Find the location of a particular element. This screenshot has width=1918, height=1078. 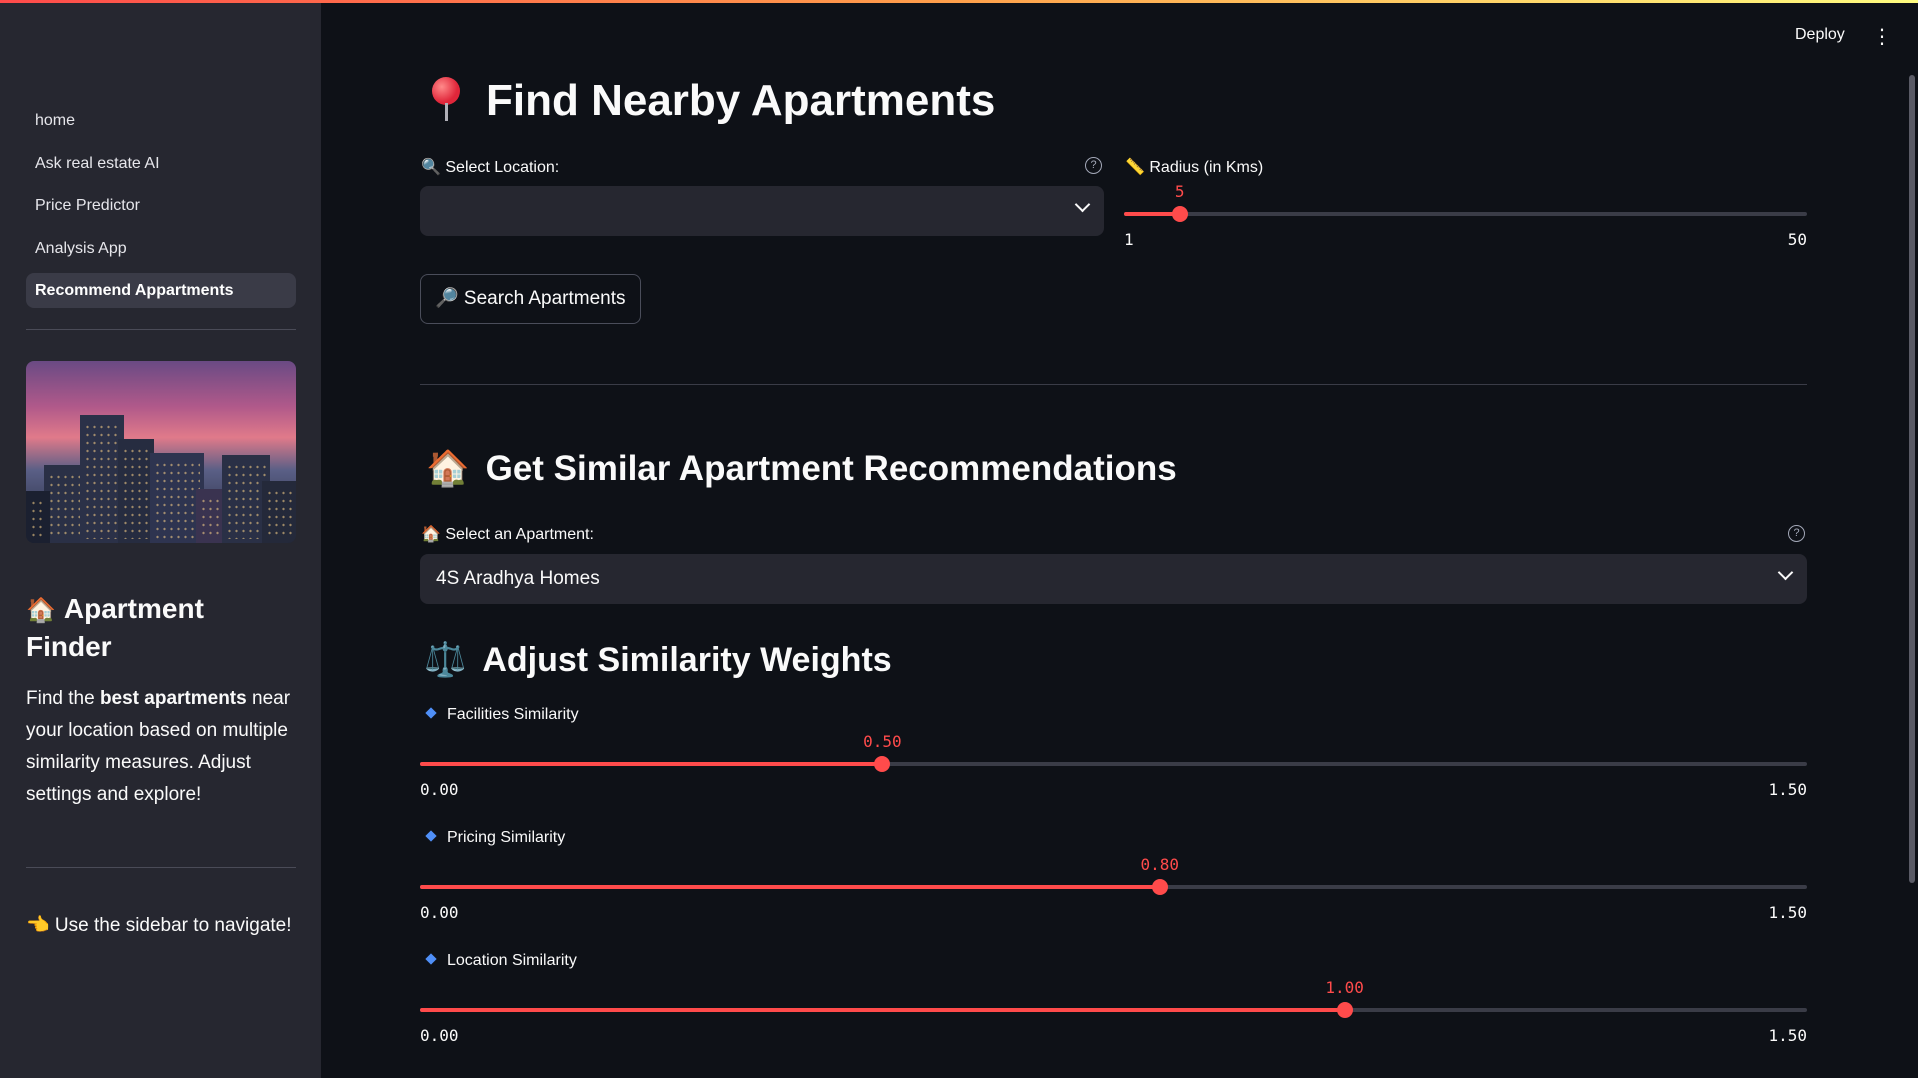

slider-value: 1.00 is located at coordinates (1344, 987).